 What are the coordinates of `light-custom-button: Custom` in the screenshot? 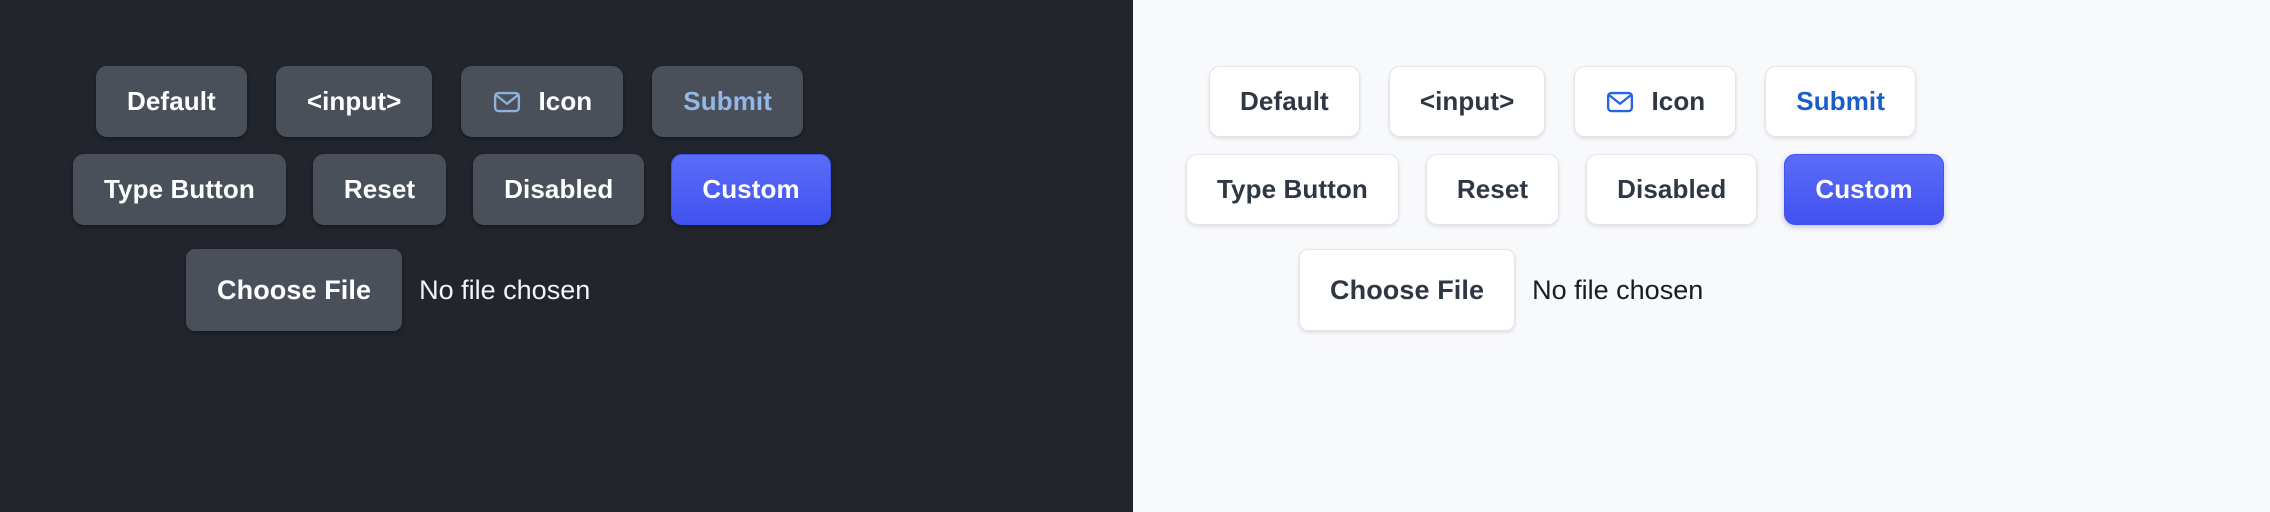 It's located at (1864, 189).